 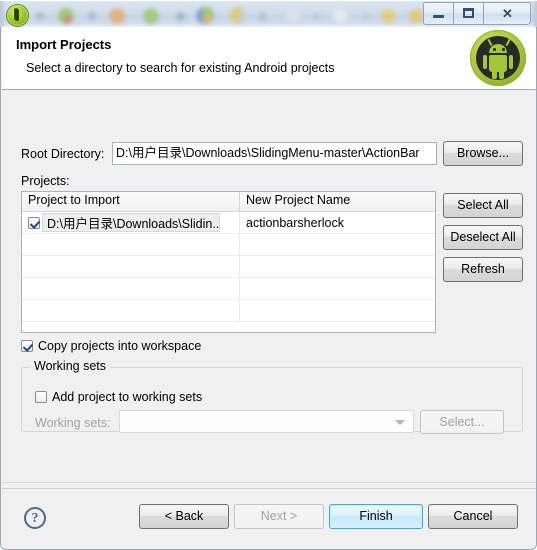 I want to click on android-leg-right, so click(x=501, y=74).